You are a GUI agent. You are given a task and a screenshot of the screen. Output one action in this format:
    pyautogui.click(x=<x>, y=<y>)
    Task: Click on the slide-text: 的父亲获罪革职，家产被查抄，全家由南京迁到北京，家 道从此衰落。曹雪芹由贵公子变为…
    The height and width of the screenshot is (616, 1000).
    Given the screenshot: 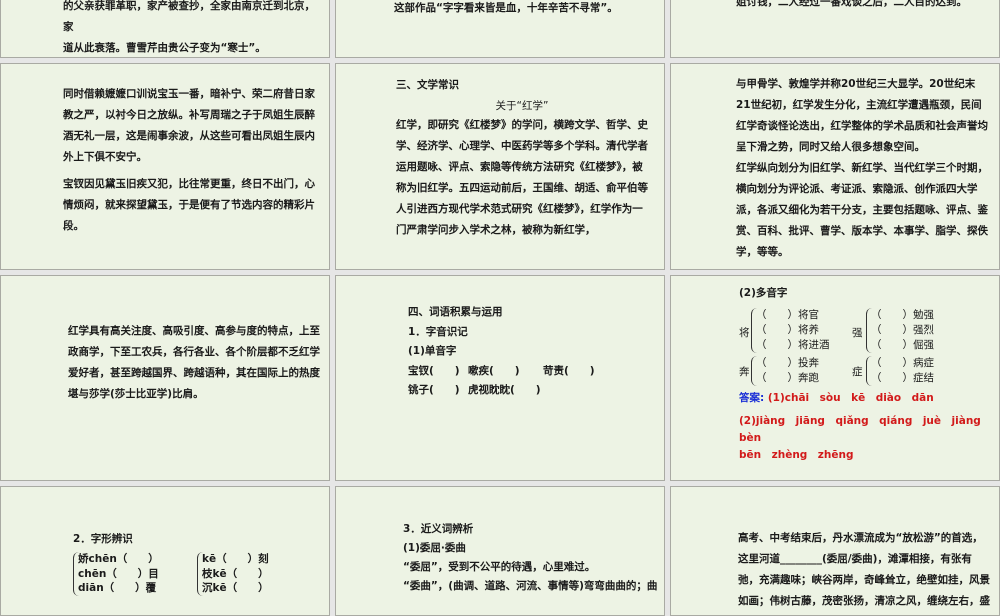 What is the action you would take?
    pyautogui.click(x=189, y=27)
    